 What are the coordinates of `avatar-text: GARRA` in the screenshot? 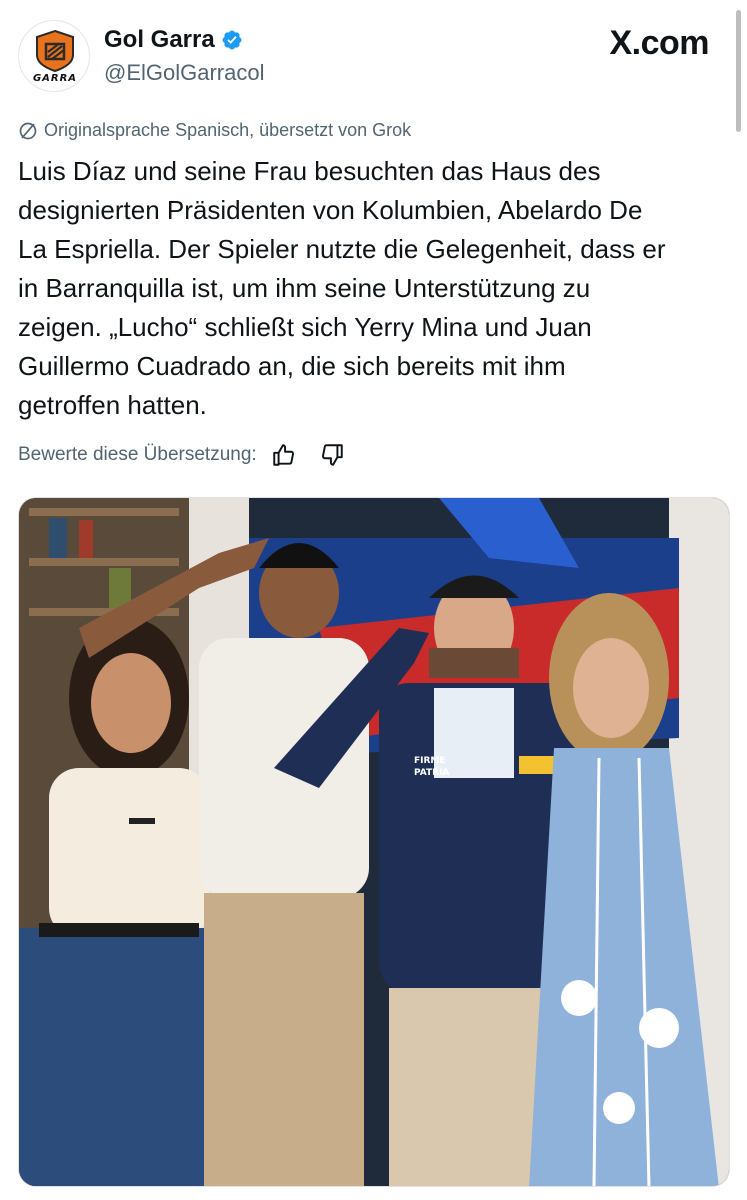 It's located at (55, 78).